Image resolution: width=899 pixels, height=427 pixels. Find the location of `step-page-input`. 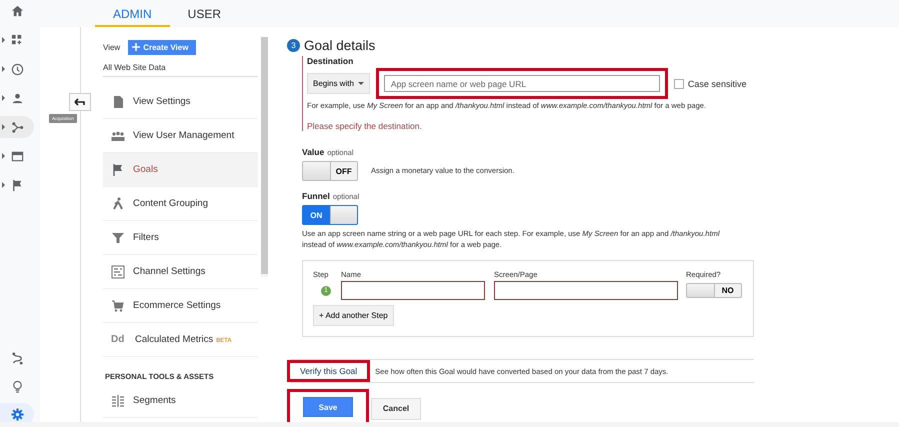

step-page-input is located at coordinates (586, 290).